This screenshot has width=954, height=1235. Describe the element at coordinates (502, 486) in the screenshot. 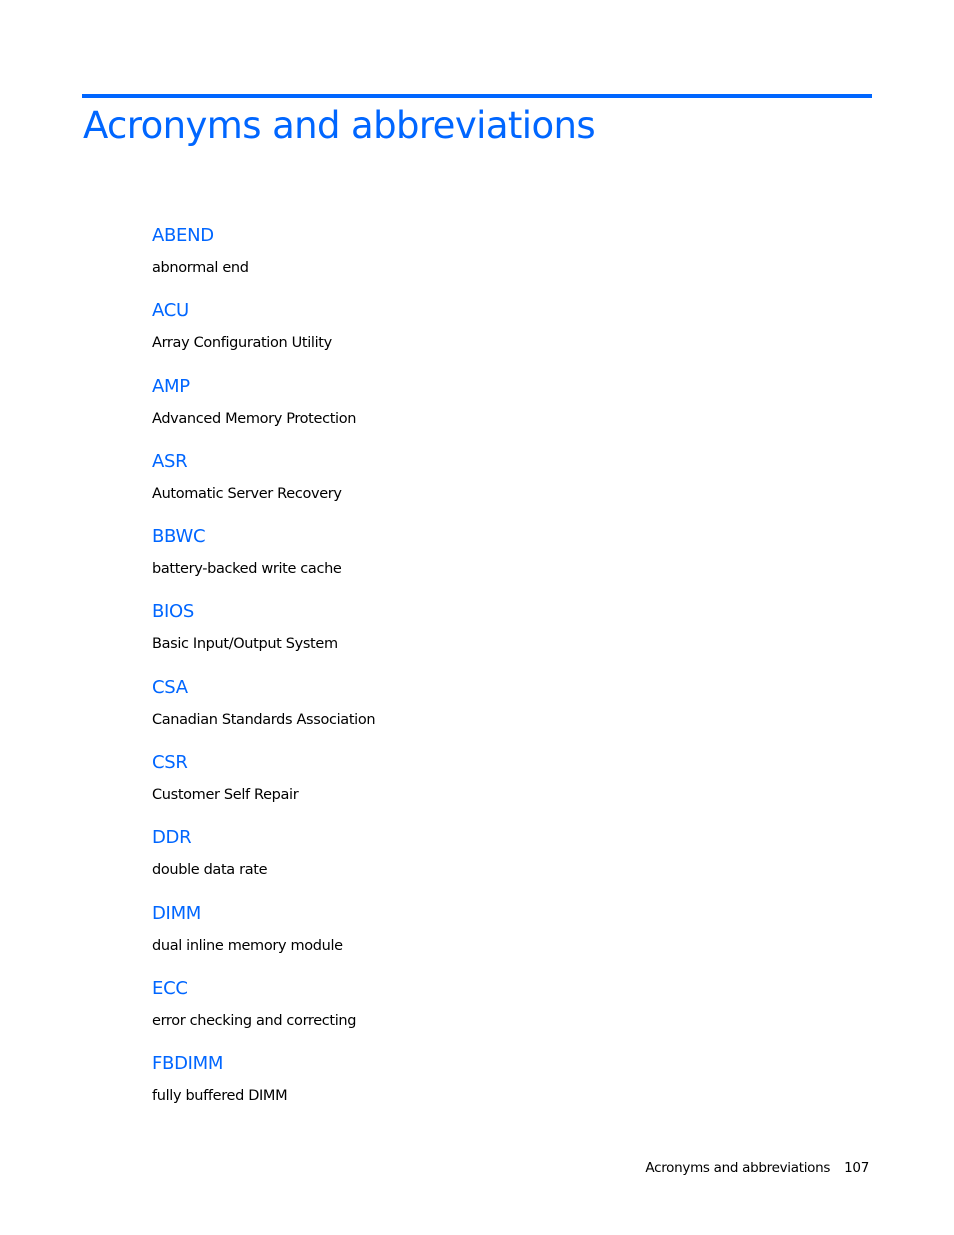

I see `glossary-entry: ASR Automatic Server Recovery` at that location.